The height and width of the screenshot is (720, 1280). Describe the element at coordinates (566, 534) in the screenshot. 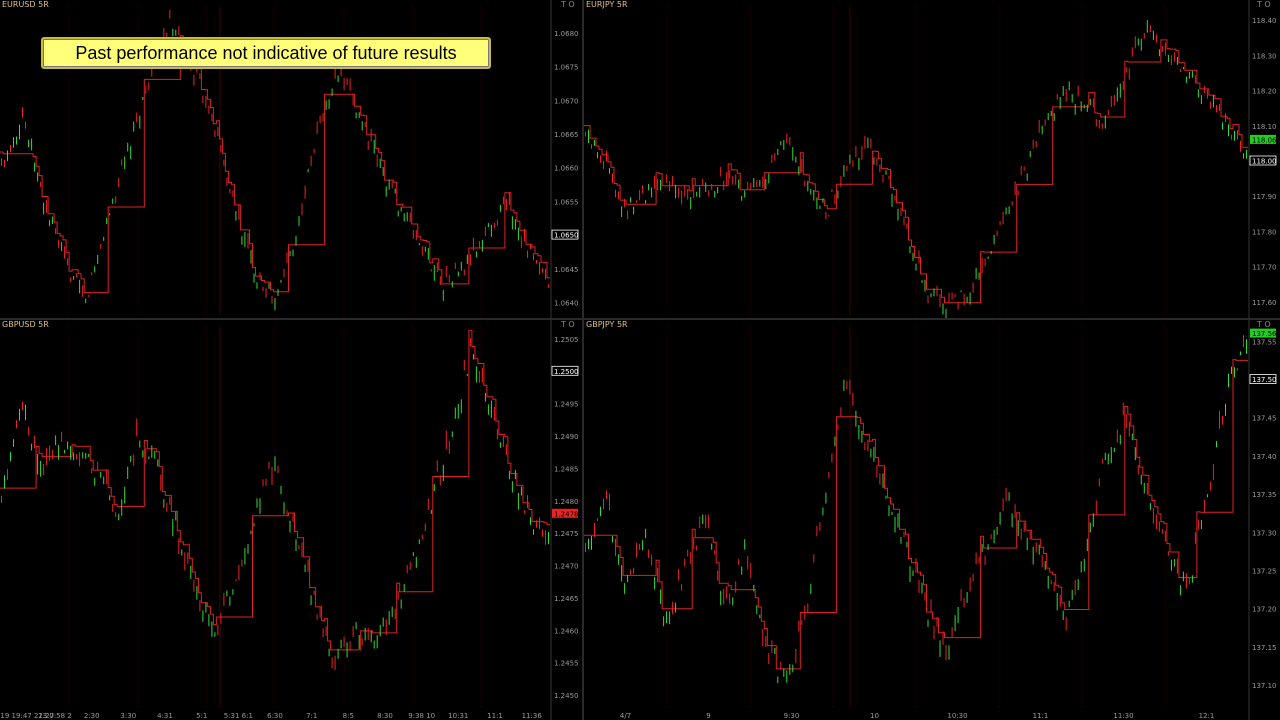

I see `y-tick-label: 1.2475` at that location.